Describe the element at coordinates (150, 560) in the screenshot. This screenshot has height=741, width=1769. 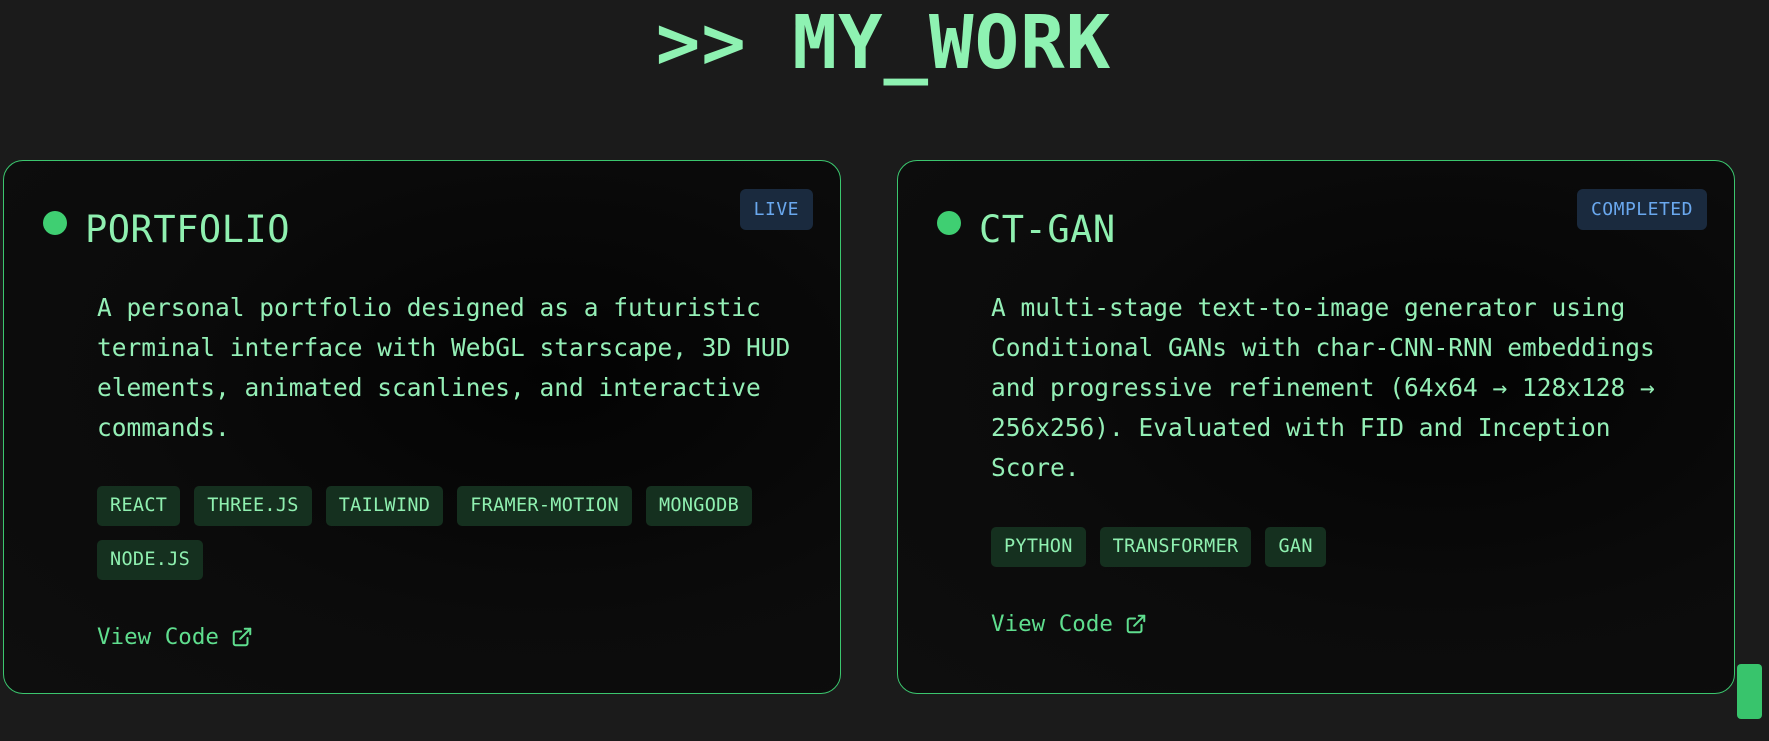
I see `tech-tag: NODE.JS` at that location.